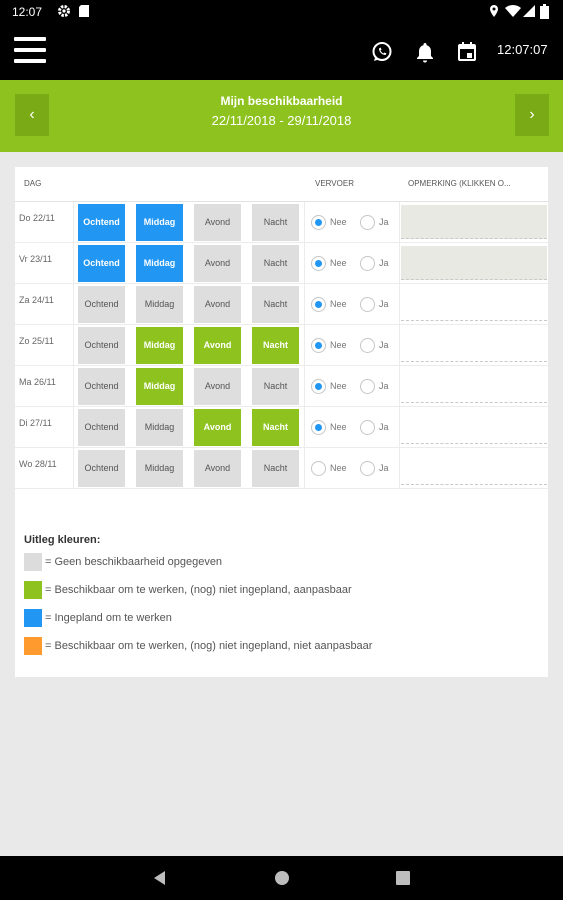 The width and height of the screenshot is (563, 900). Describe the element at coordinates (36, 341) in the screenshot. I see `day-label: Zo 25/11` at that location.